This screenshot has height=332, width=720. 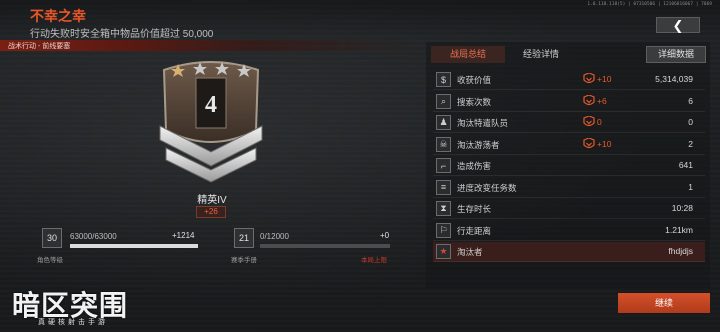 I want to click on stat-label: 淘汰特遣队员, so click(x=483, y=123).